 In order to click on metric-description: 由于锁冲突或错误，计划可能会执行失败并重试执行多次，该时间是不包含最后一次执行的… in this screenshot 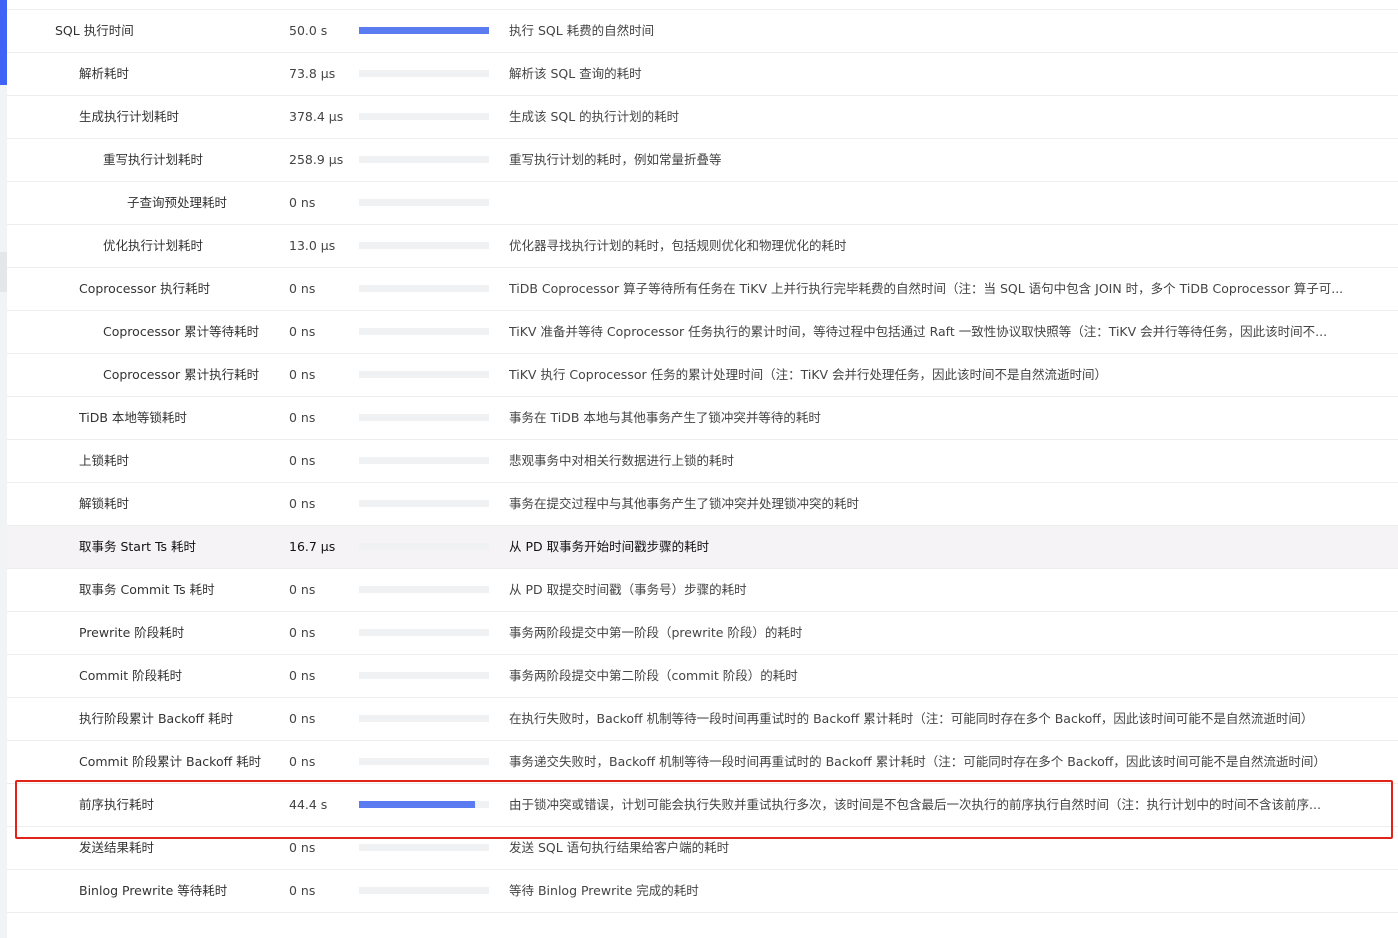, I will do `click(915, 804)`.